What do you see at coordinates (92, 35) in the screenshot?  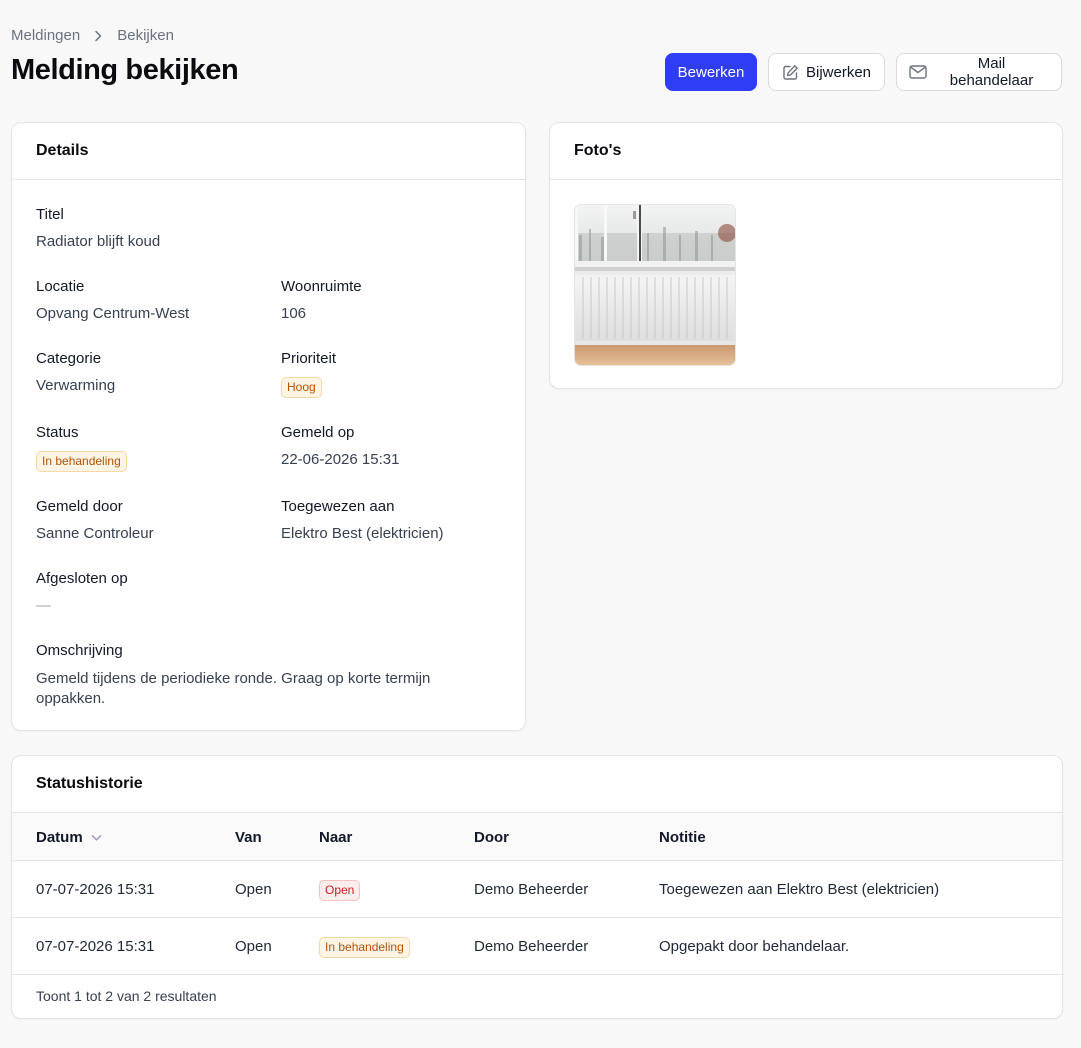 I see `breadcrumb: Meldingen Bekijken` at bounding box center [92, 35].